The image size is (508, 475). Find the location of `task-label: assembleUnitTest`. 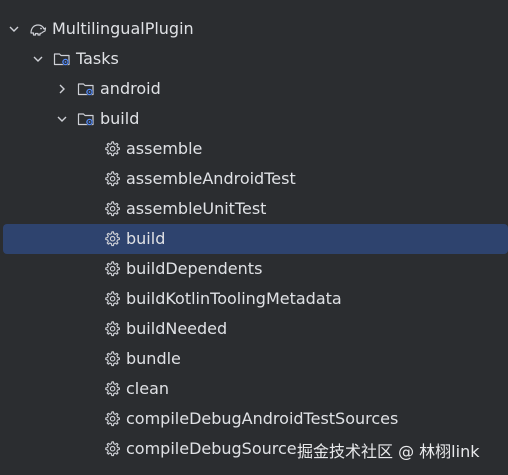

task-label: assembleUnitTest is located at coordinates (196, 208).